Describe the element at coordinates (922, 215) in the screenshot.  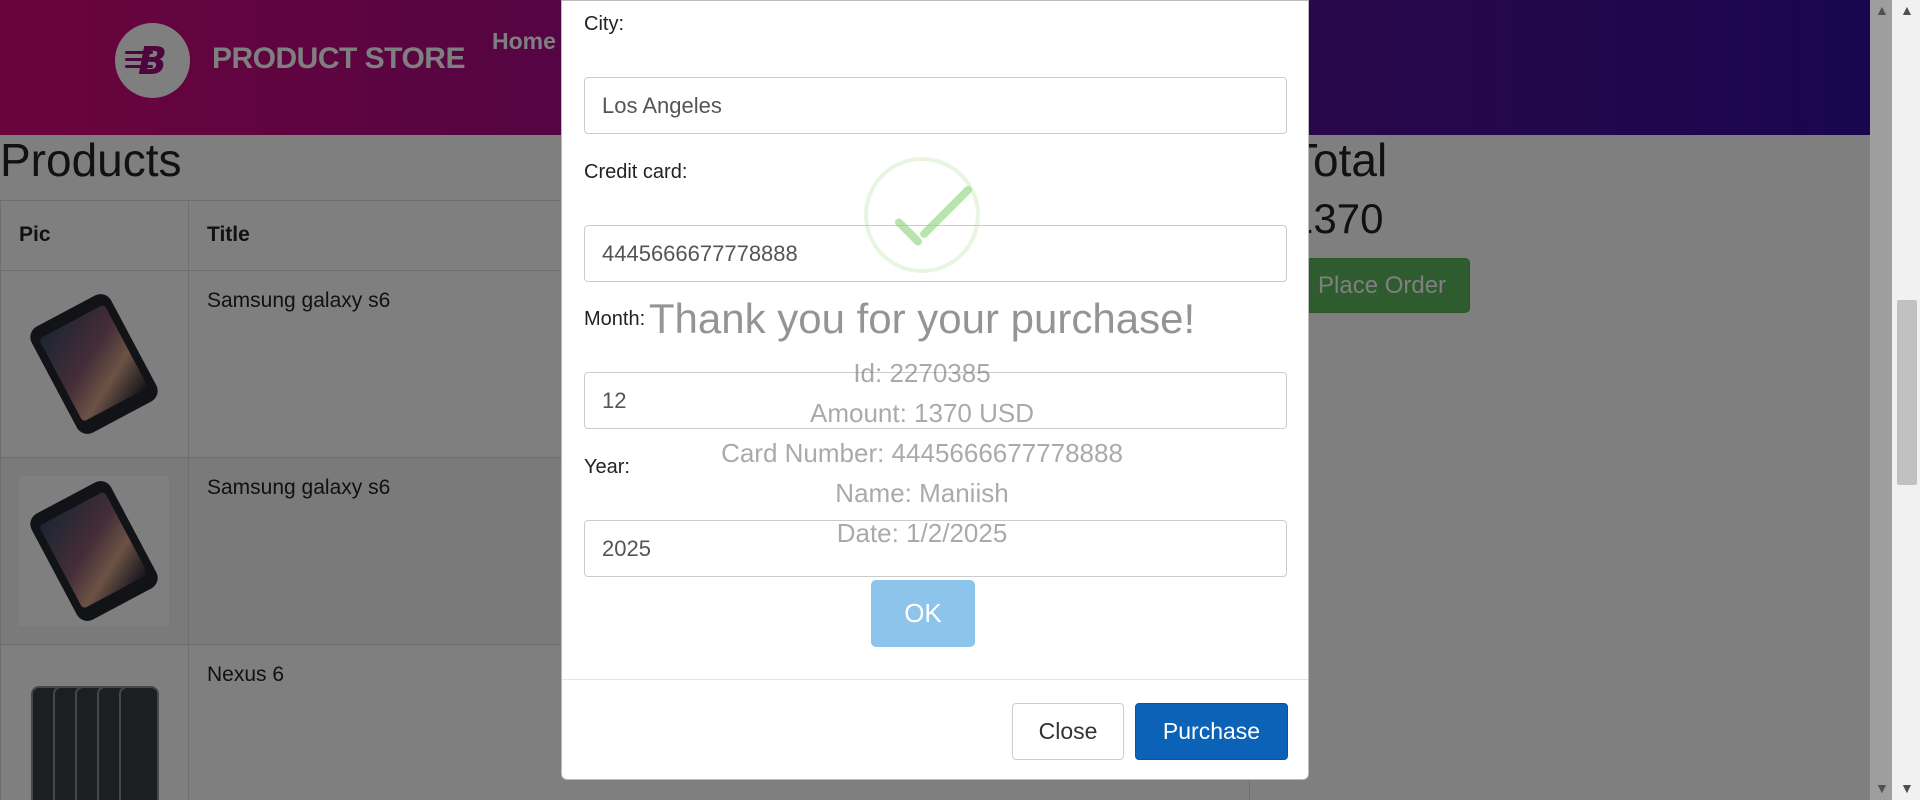
I see `success-check-circle-icon` at that location.